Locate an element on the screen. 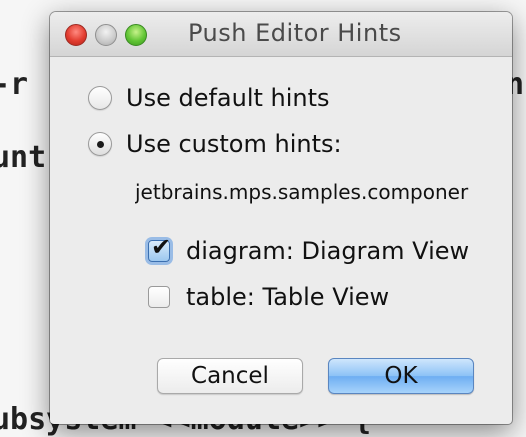 This screenshot has width=526, height=437. table-hint-checkbox is located at coordinates (159, 297).